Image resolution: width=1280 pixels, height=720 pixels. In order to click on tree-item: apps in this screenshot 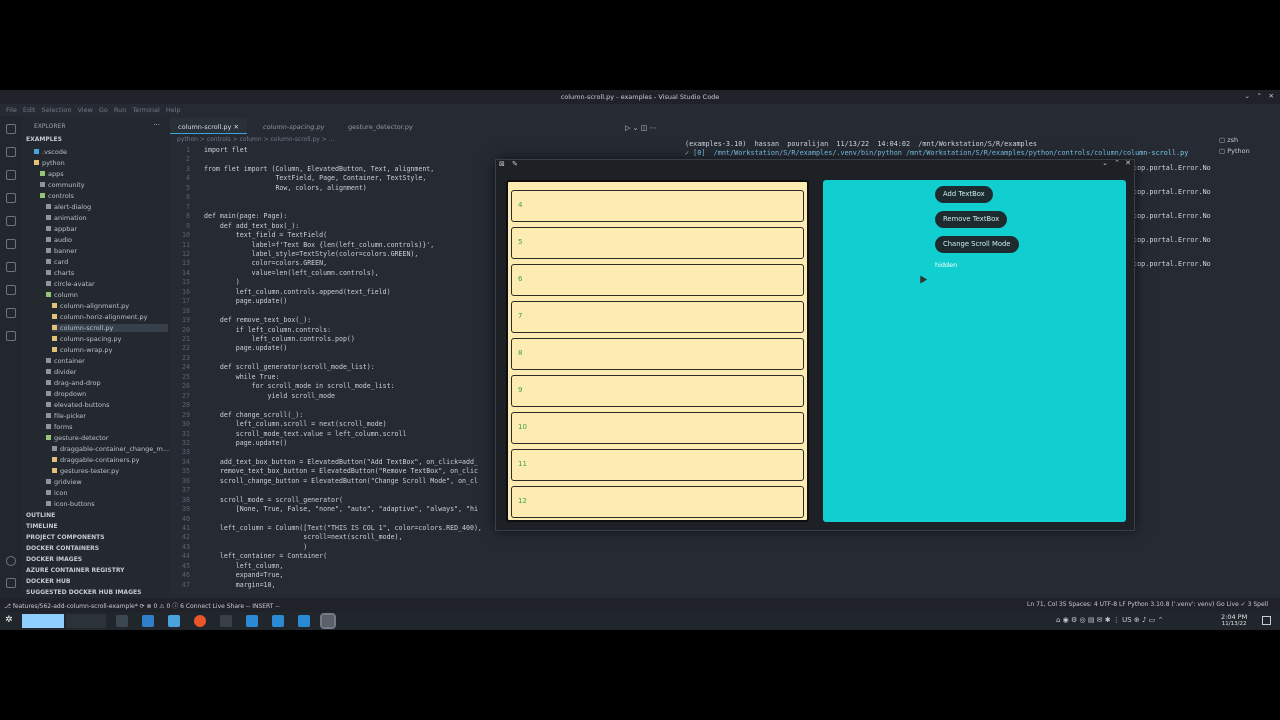, I will do `click(52, 174)`.